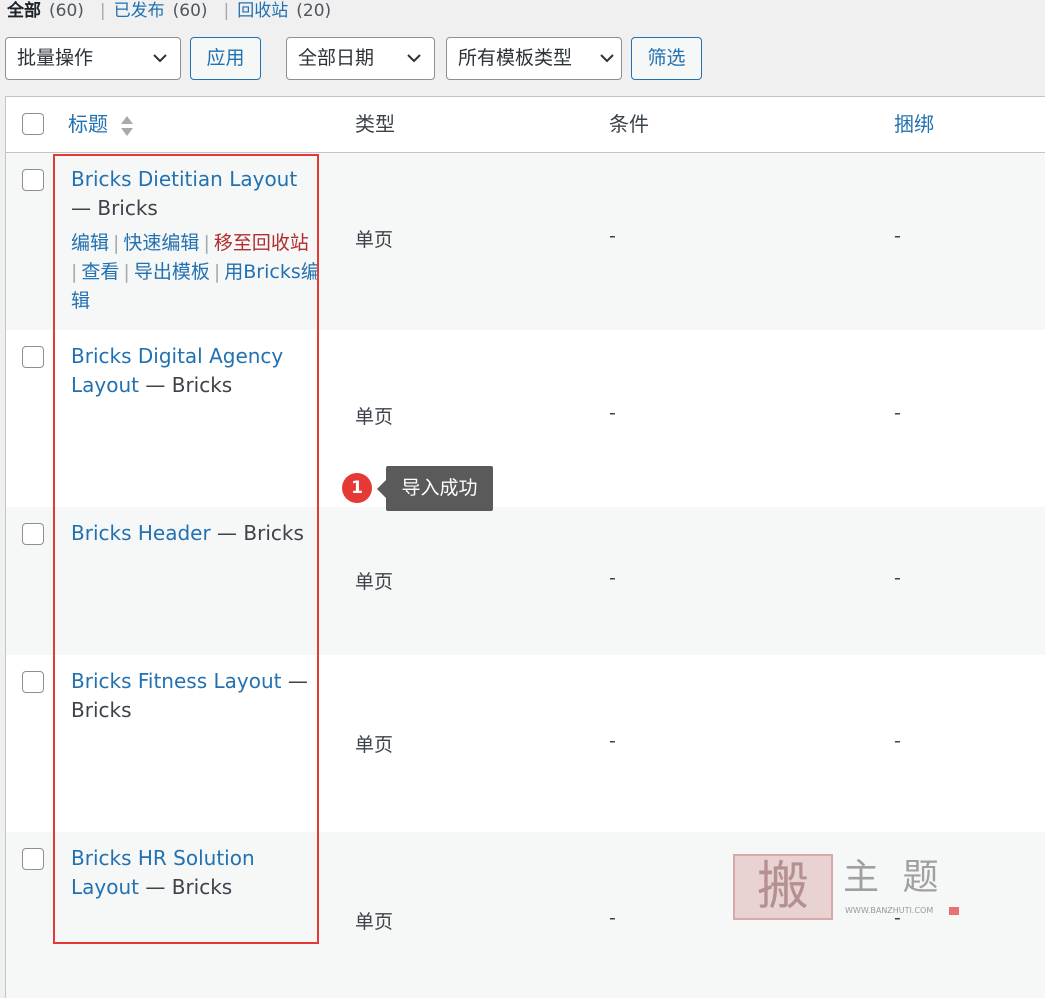 The height and width of the screenshot is (998, 1045). Describe the element at coordinates (666, 58) in the screenshot. I see `filter-button: 筛选` at that location.